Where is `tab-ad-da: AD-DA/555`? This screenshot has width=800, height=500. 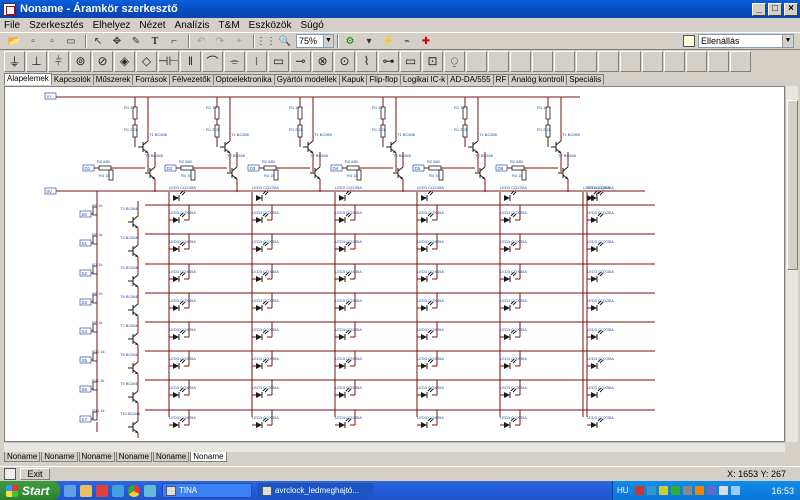
tab-ad-da: AD-DA/555 is located at coordinates (470, 79).